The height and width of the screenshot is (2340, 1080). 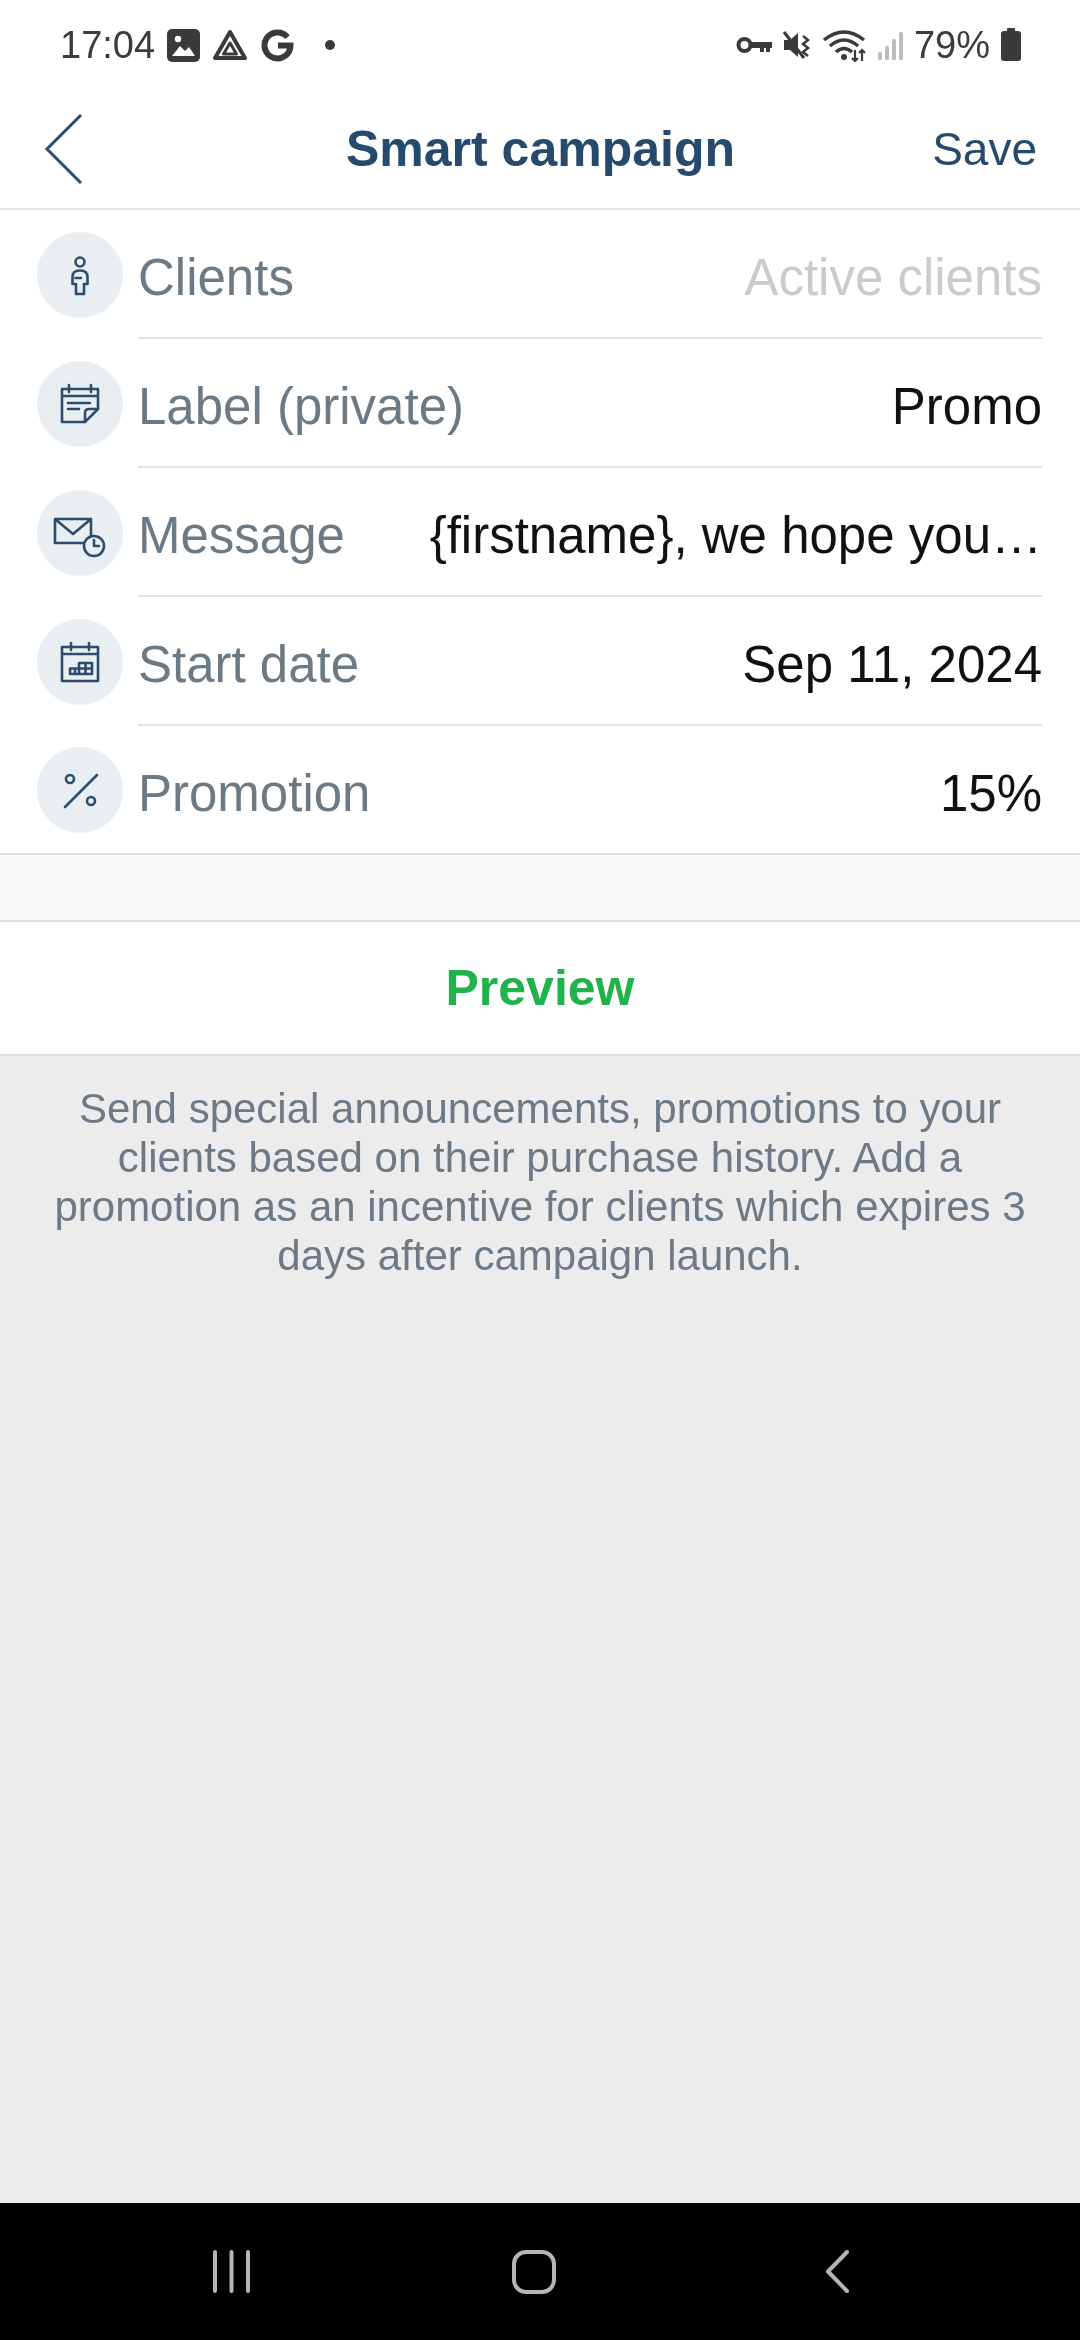 What do you see at coordinates (254, 793) in the screenshot?
I see `field-label: Promotion` at bounding box center [254, 793].